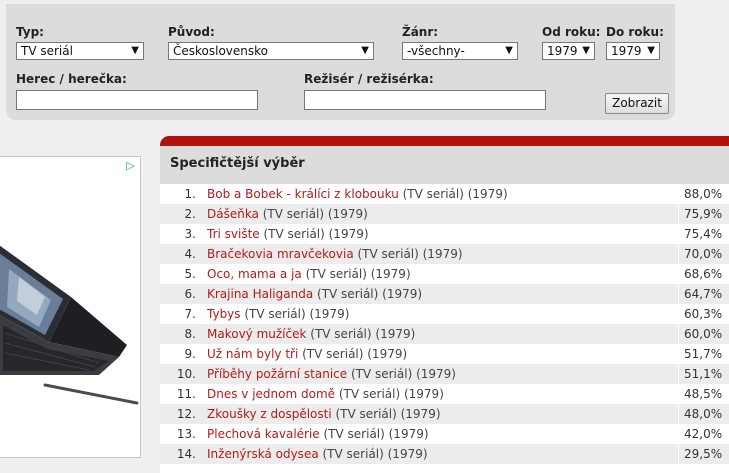 This screenshot has height=473, width=729. I want to click on actor-input, so click(137, 100).